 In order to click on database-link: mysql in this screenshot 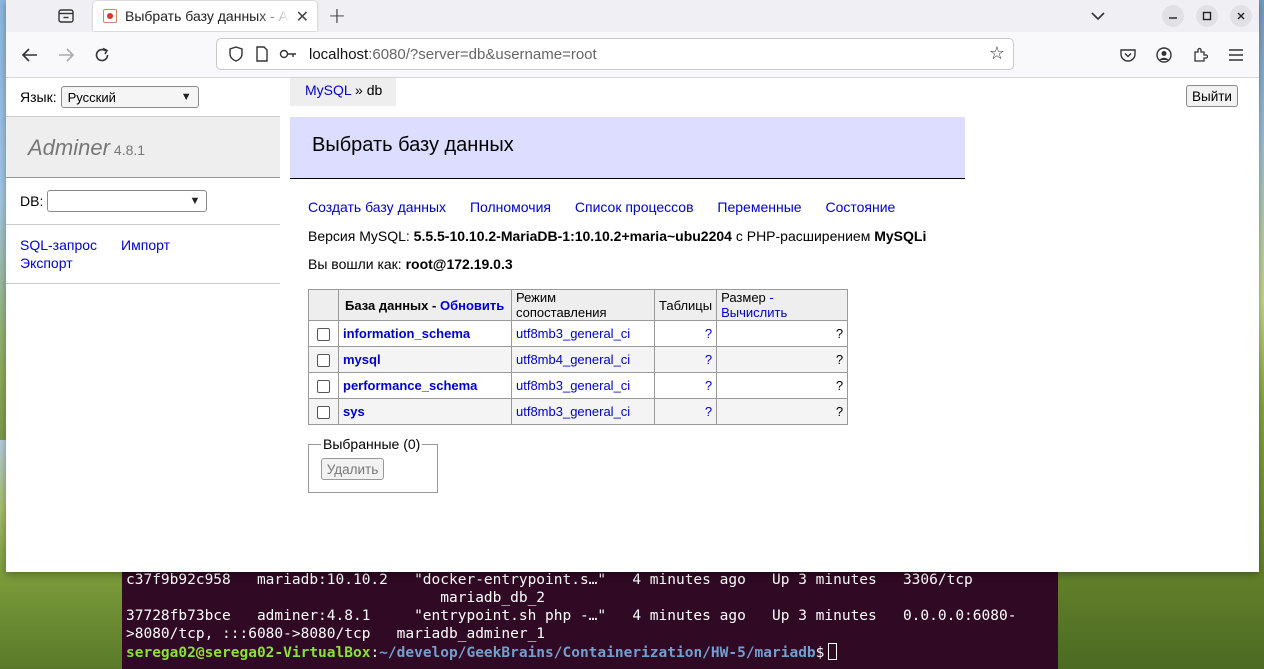, I will do `click(362, 359)`.